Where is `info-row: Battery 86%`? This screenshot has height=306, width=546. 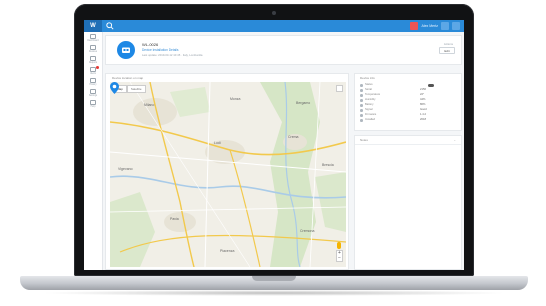
info-row: Battery 86% is located at coordinates (409, 105).